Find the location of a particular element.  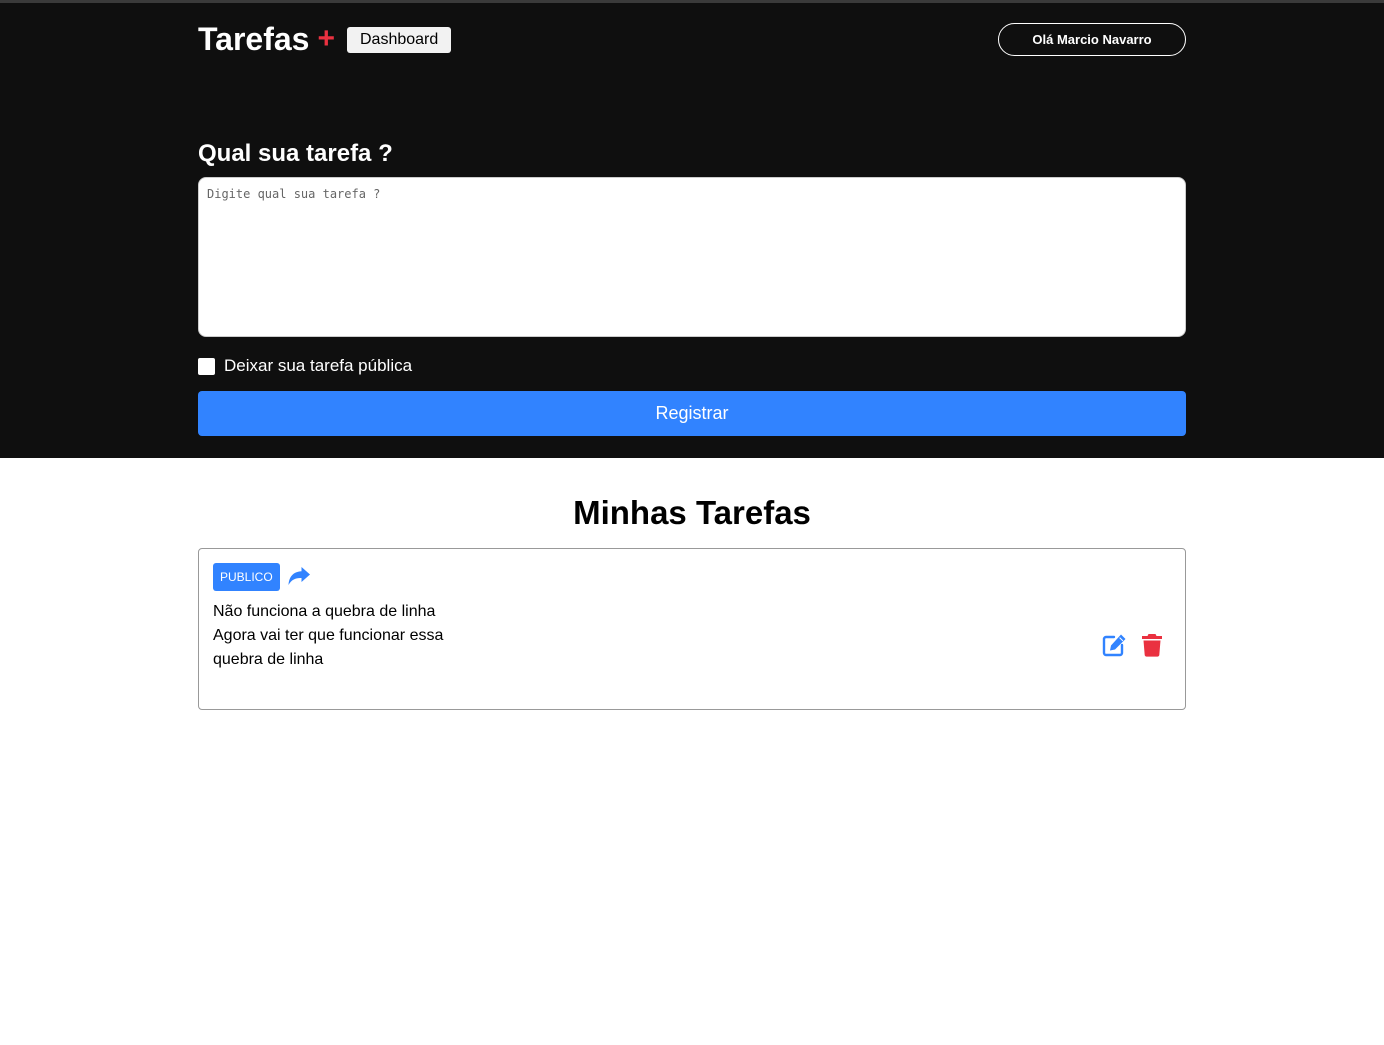

user-button: Olá Marcio Navarro is located at coordinates (1092, 39).